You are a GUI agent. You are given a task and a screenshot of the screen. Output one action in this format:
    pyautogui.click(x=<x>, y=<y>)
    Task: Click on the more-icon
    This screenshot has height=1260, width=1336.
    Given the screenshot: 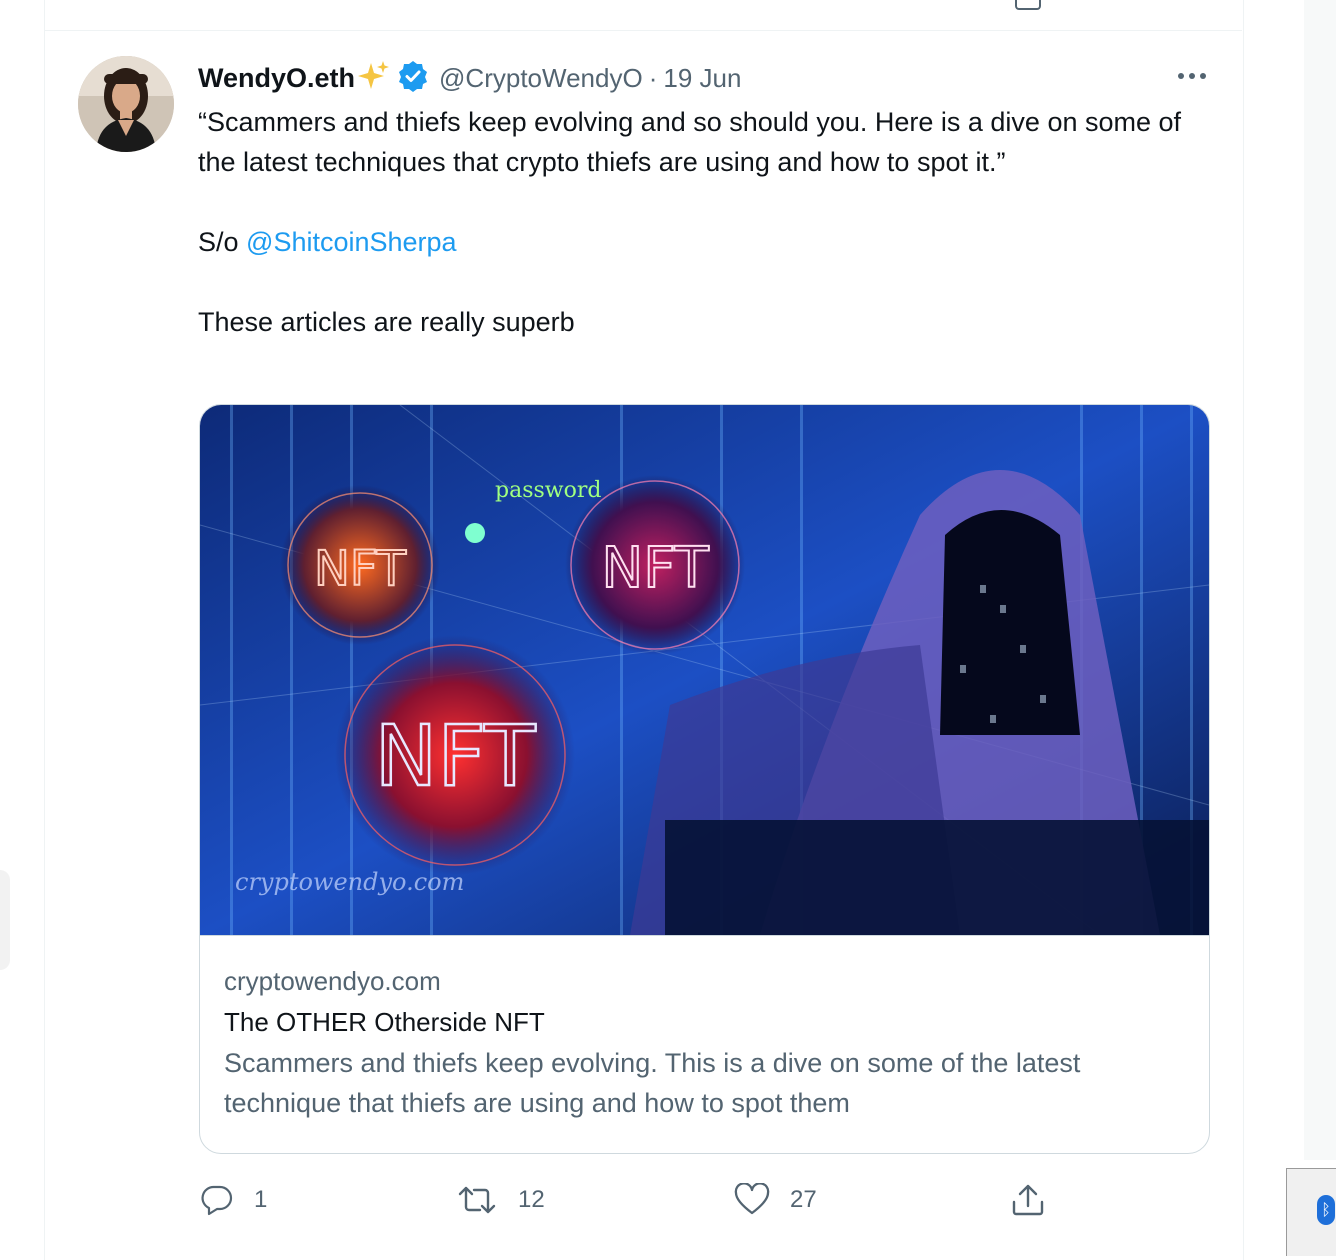 What is the action you would take?
    pyautogui.click(x=1192, y=76)
    